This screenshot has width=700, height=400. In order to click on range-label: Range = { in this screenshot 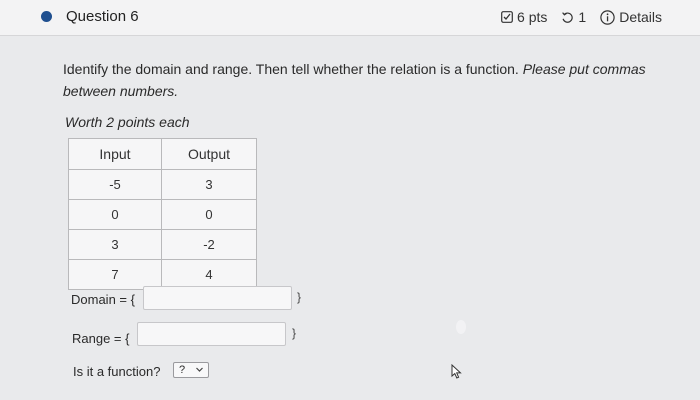, I will do `click(101, 338)`.